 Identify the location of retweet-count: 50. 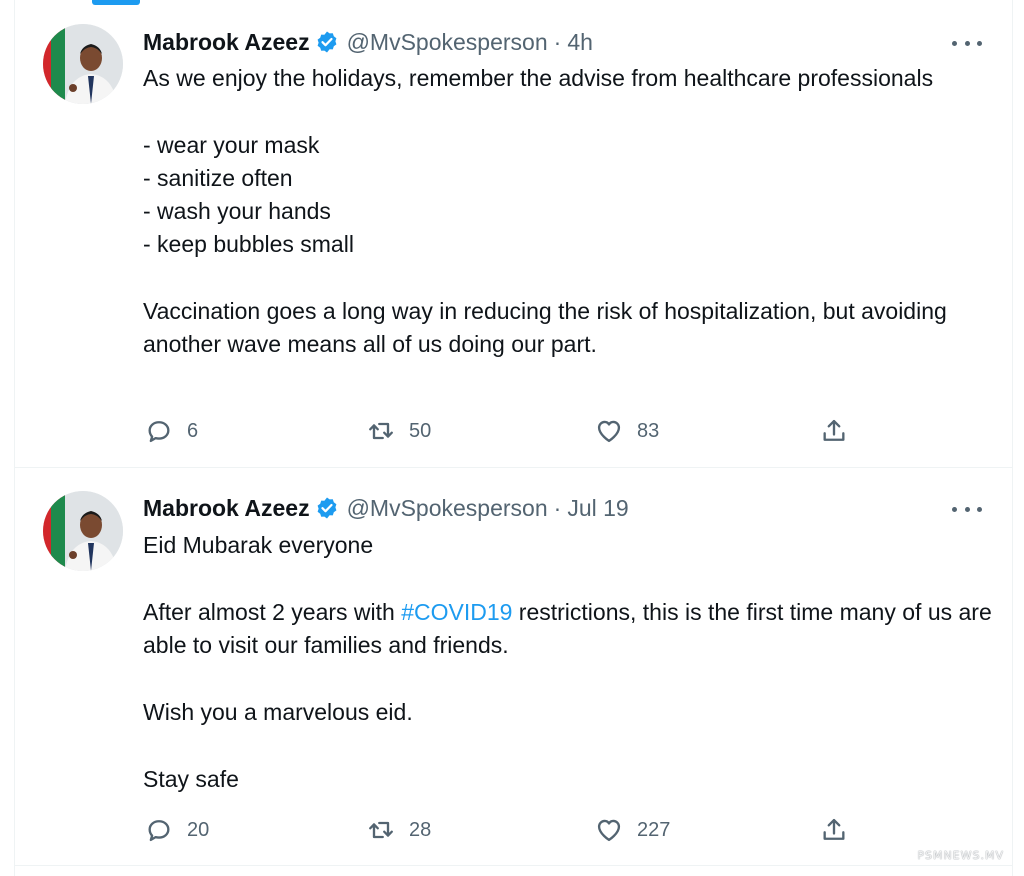
(420, 430).